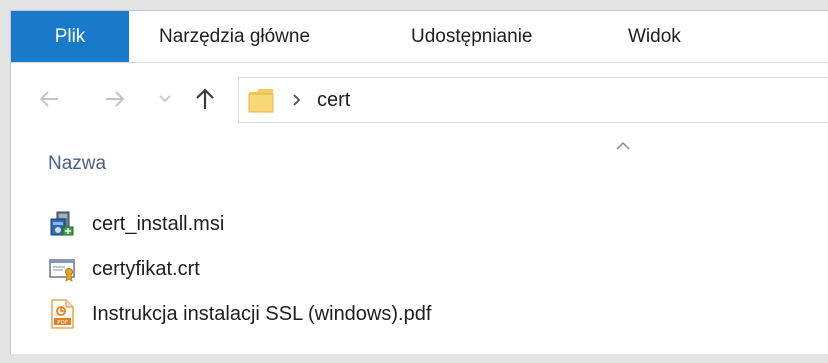 This screenshot has height=363, width=828. I want to click on pdf-file-icon: PDF, so click(64, 314).